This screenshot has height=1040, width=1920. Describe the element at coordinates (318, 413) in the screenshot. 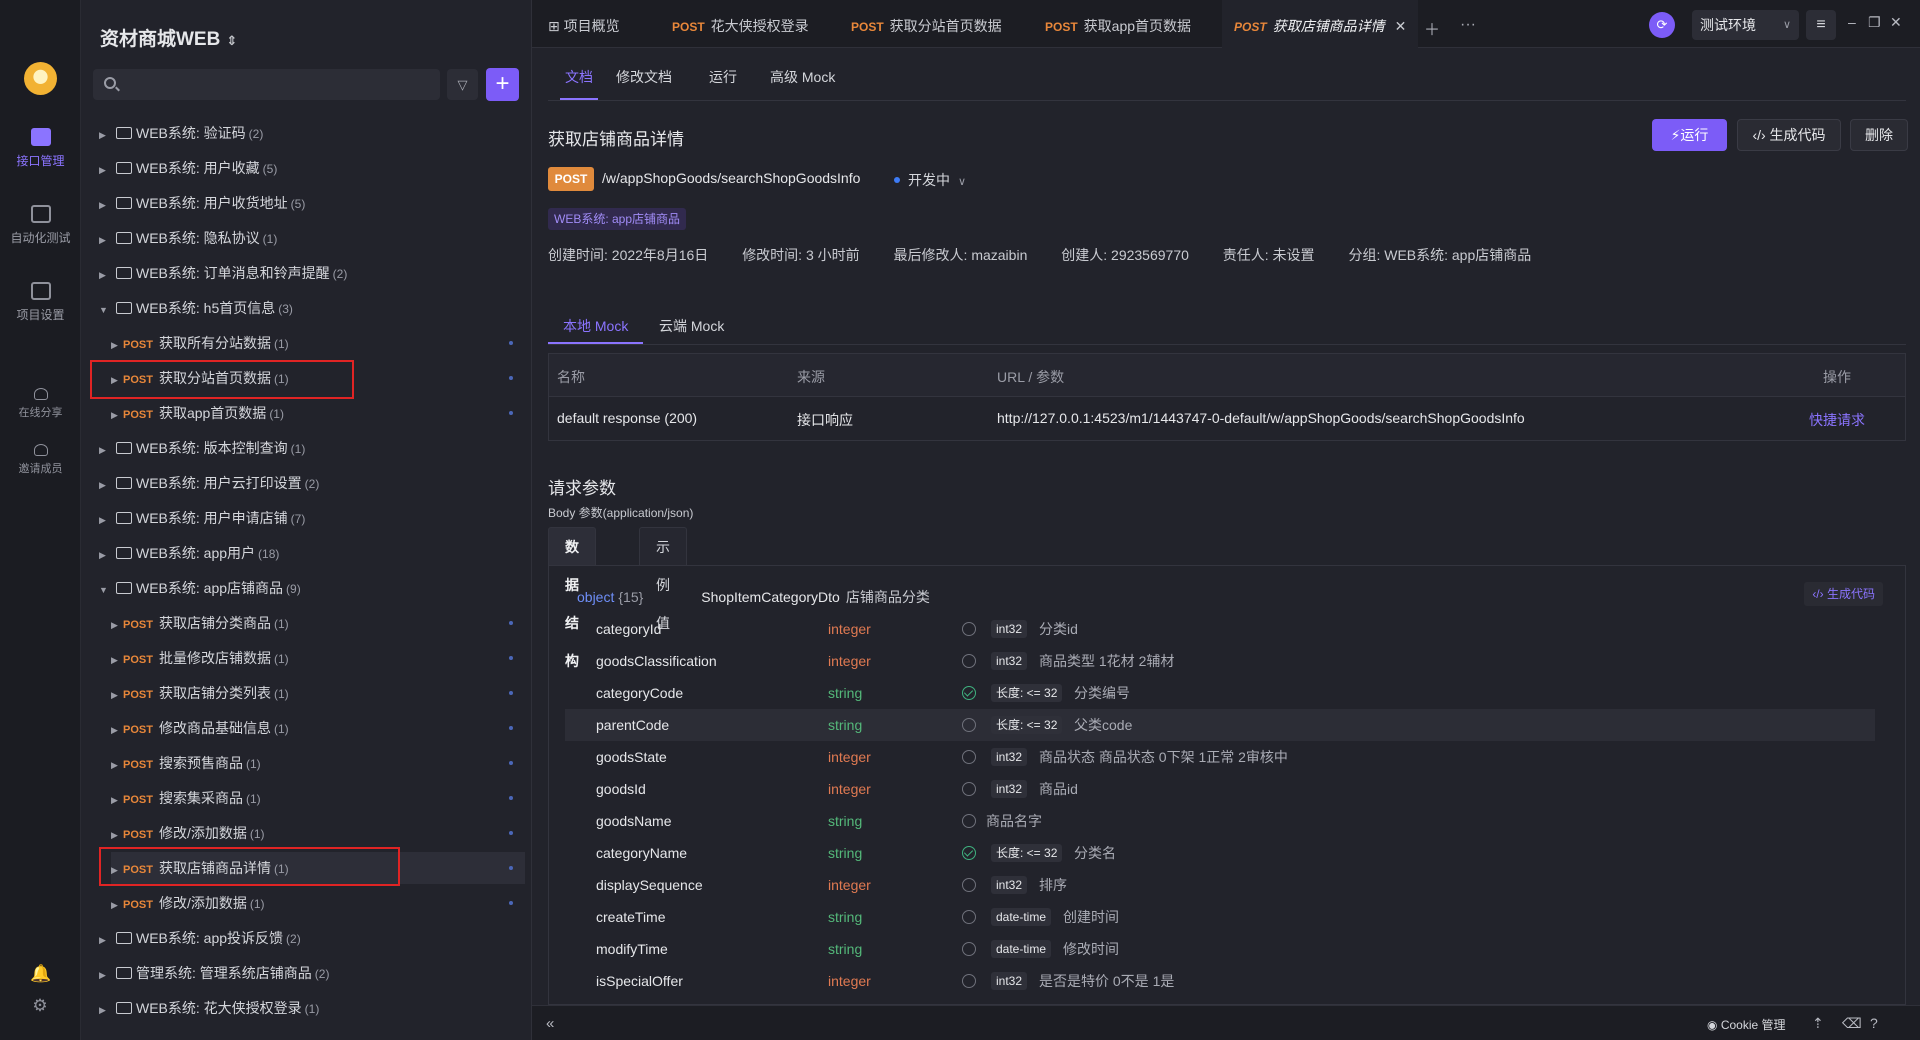

I see `api-item: ▶ POST 获取app首页数据 (1)` at that location.